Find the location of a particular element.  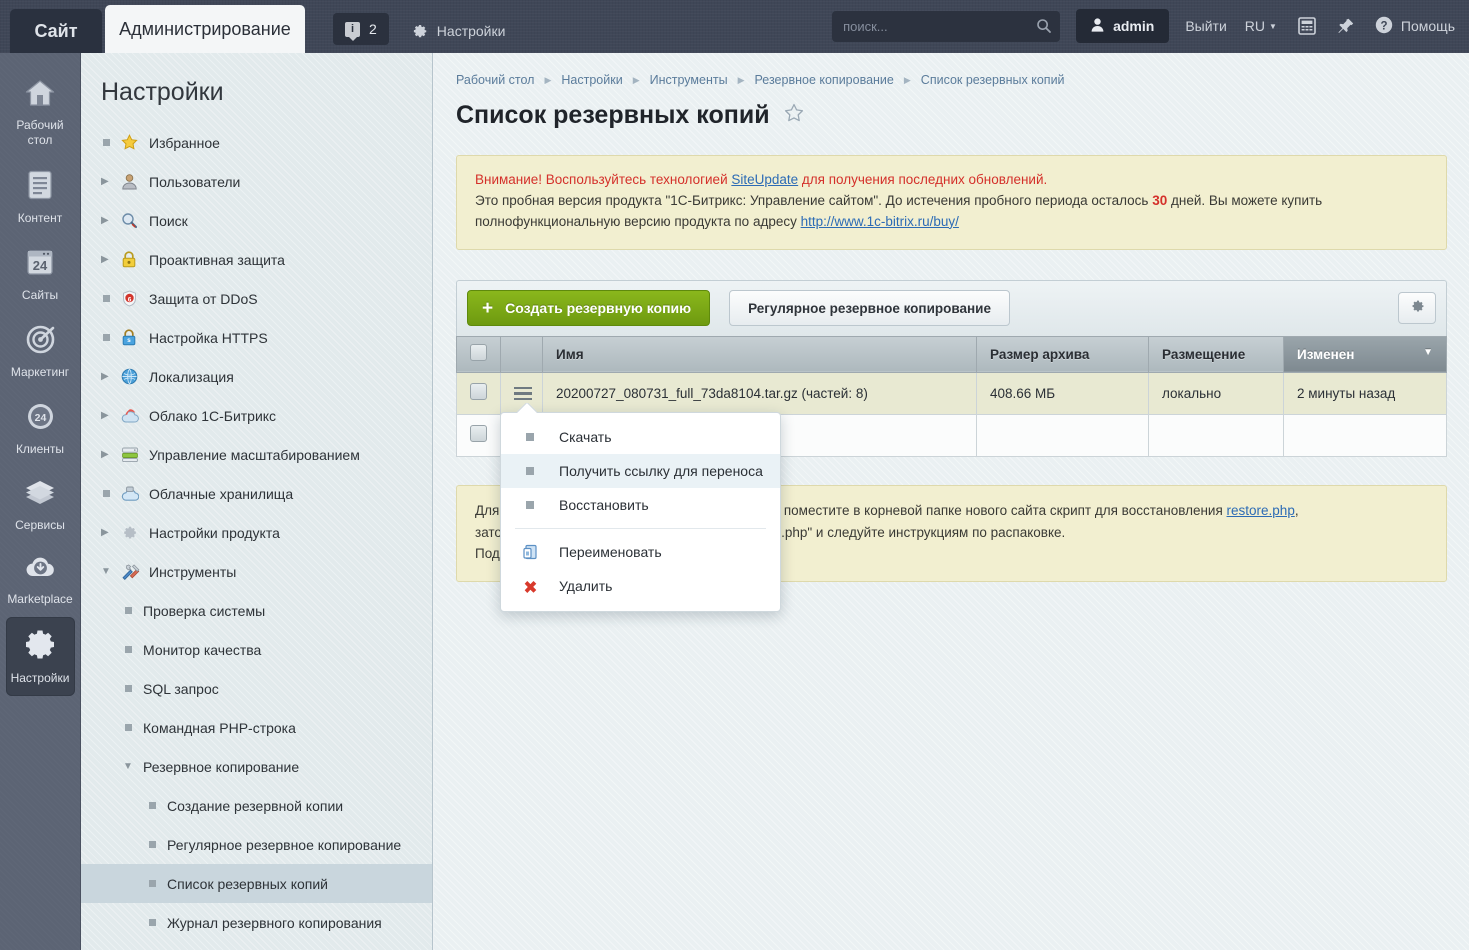

sidebar-item-16: ▼ Резервное копирование is located at coordinates (256, 766).